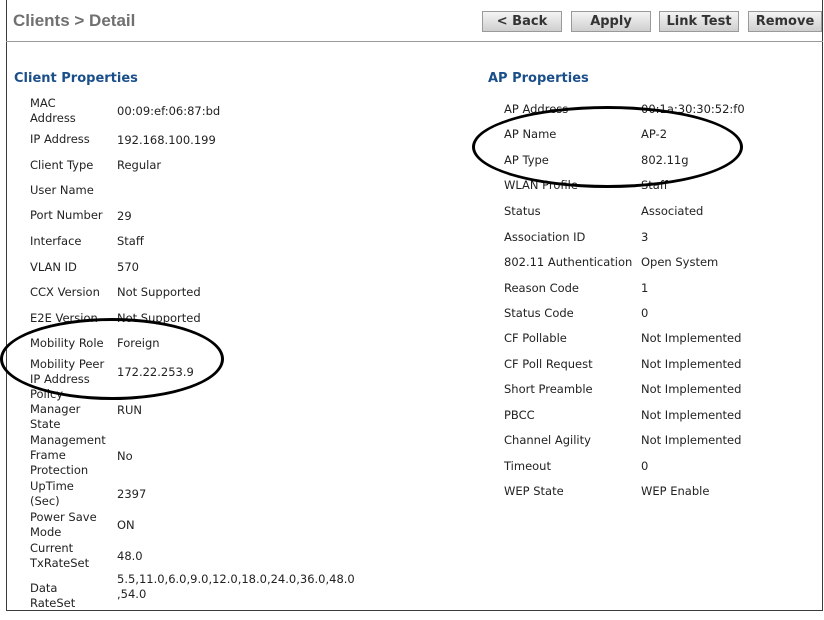 The image size is (824, 620). What do you see at coordinates (53, 267) in the screenshot?
I see `vlan-id-label: VLAN ID` at bounding box center [53, 267].